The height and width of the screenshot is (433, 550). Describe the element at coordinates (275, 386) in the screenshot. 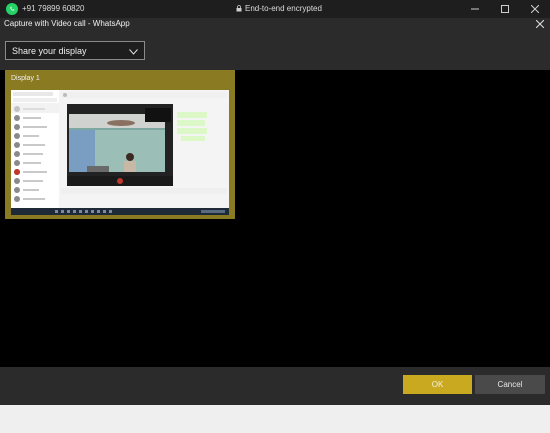

I see `dialog-footer: OK Cancel` at that location.